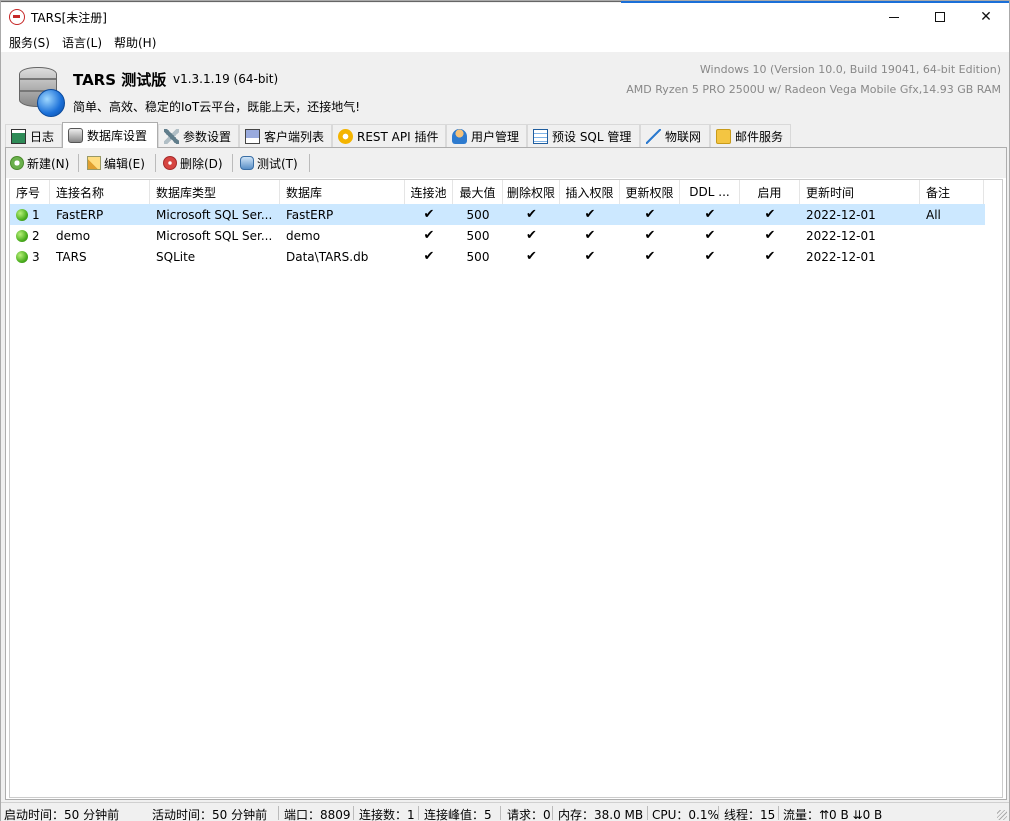 This screenshot has height=821, width=1010. What do you see at coordinates (69, 18) in the screenshot?
I see `window-title: TARS[未注册]` at bounding box center [69, 18].